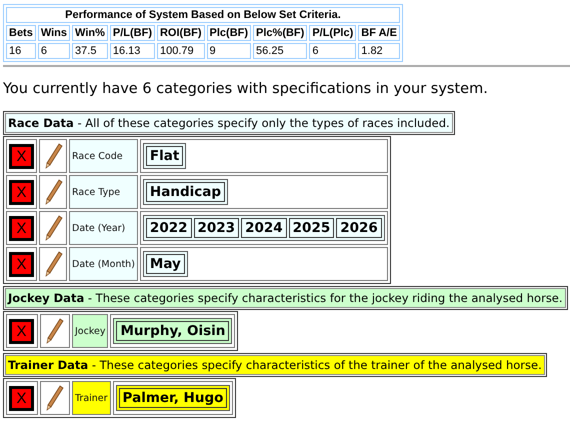 The image size is (570, 421). What do you see at coordinates (359, 228) in the screenshot?
I see `value-tag: 2026` at bounding box center [359, 228].